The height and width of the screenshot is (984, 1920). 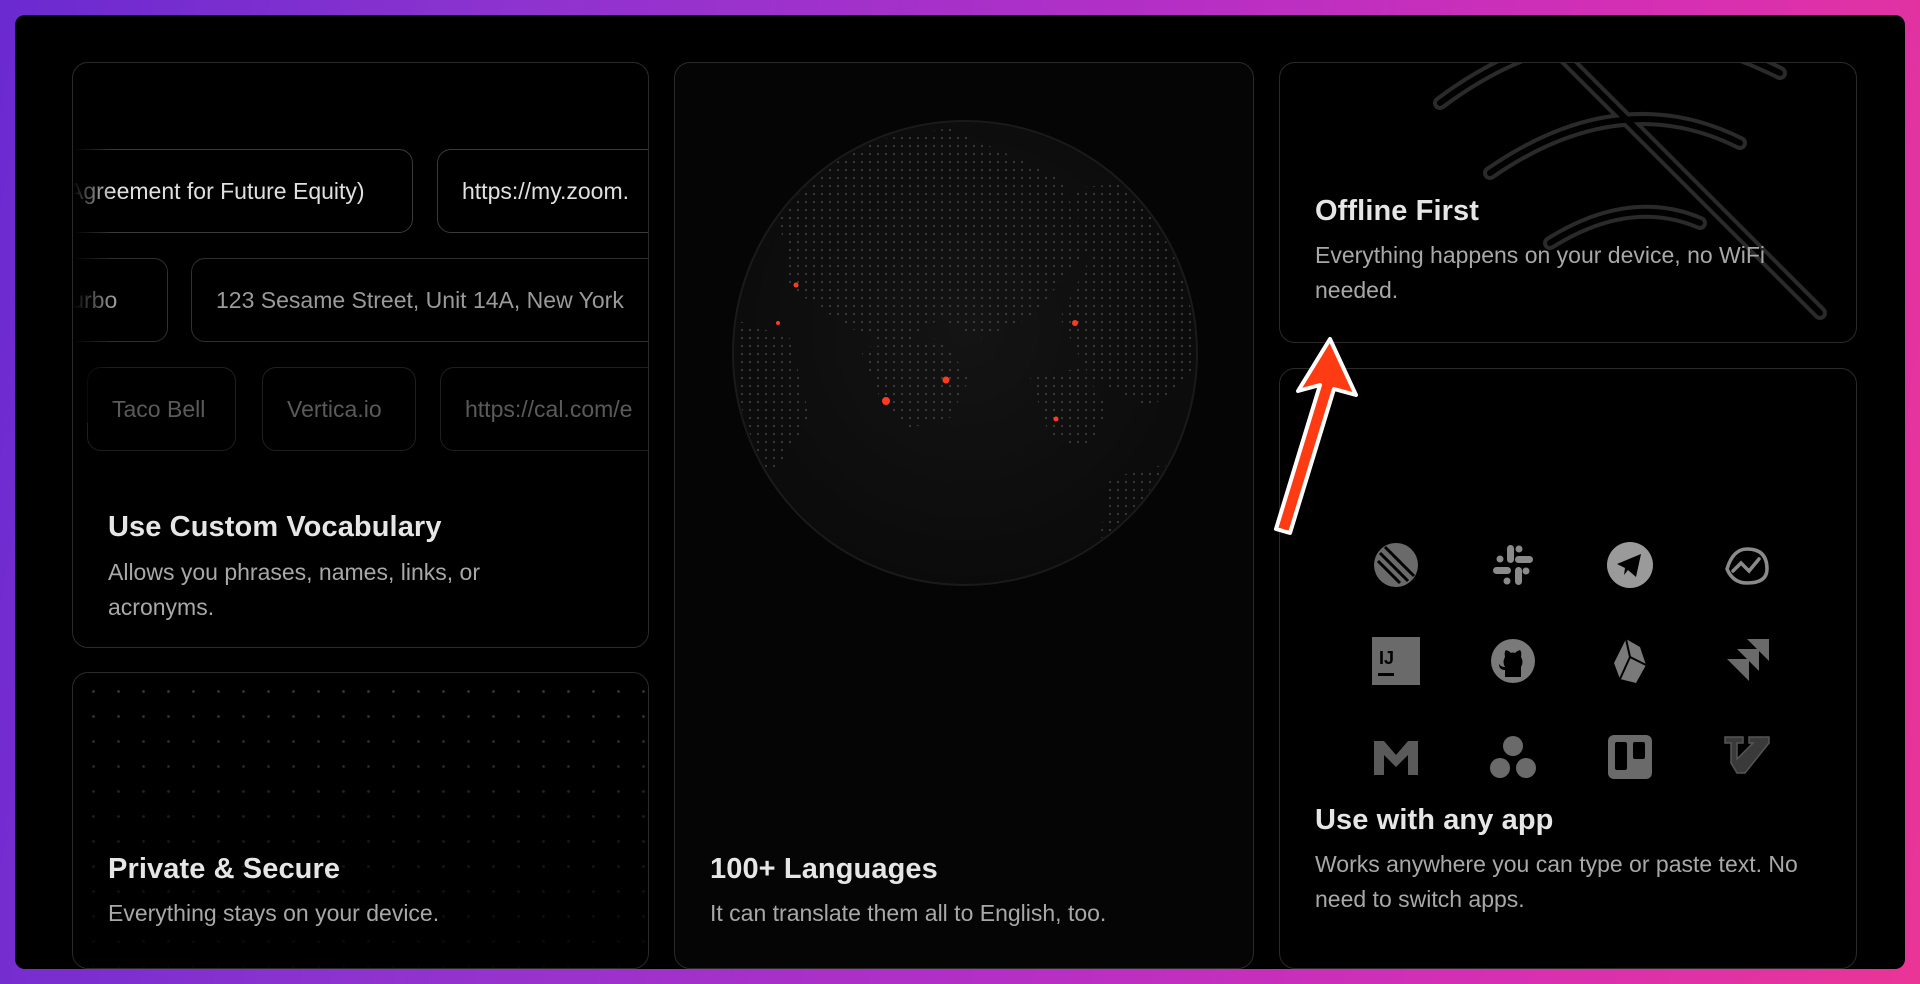 What do you see at coordinates (419, 300) in the screenshot?
I see `vocab-chip: 123 Sesame Street, Unit 14A, New York` at bounding box center [419, 300].